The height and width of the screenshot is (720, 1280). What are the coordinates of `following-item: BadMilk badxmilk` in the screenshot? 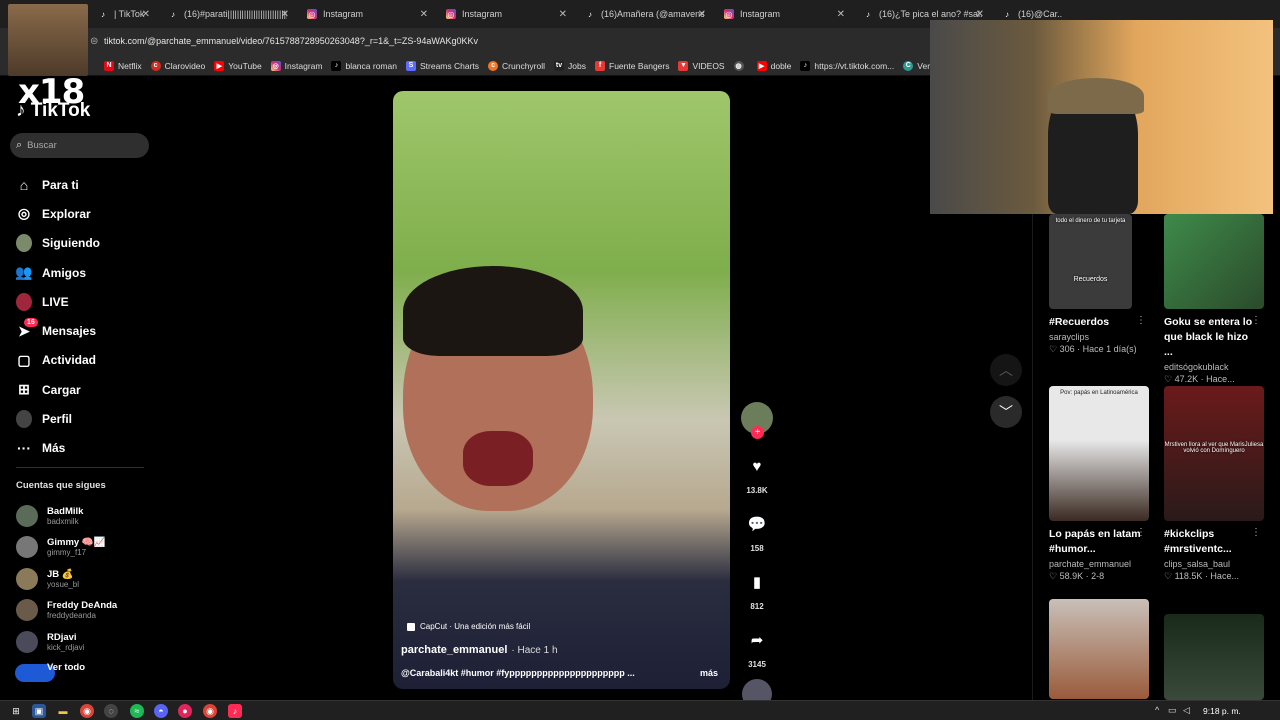 It's located at (86, 516).